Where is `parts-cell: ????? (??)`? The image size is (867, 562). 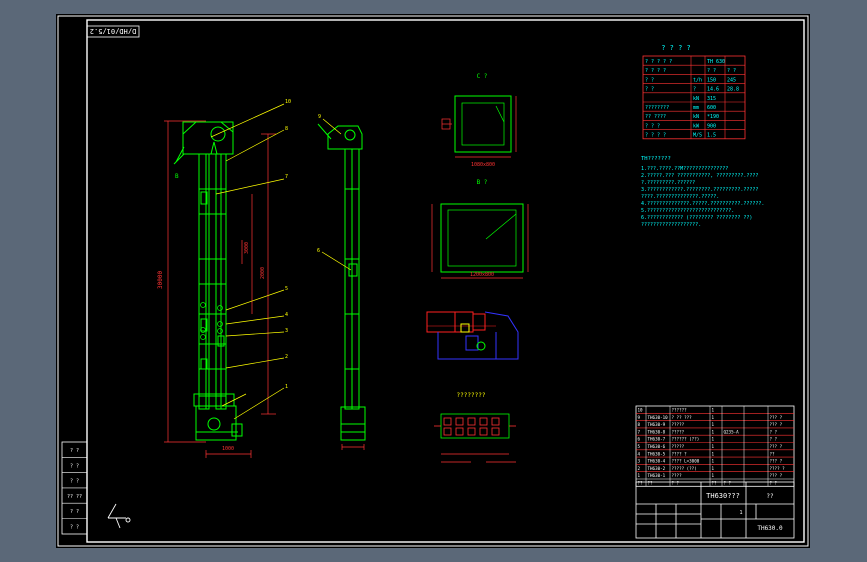 parts-cell: ????? (??) is located at coordinates (684, 468).